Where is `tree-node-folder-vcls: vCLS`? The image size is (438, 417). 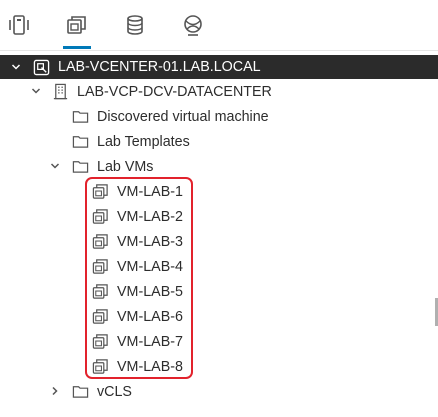
tree-node-folder-vcls: vCLS is located at coordinates (101, 391).